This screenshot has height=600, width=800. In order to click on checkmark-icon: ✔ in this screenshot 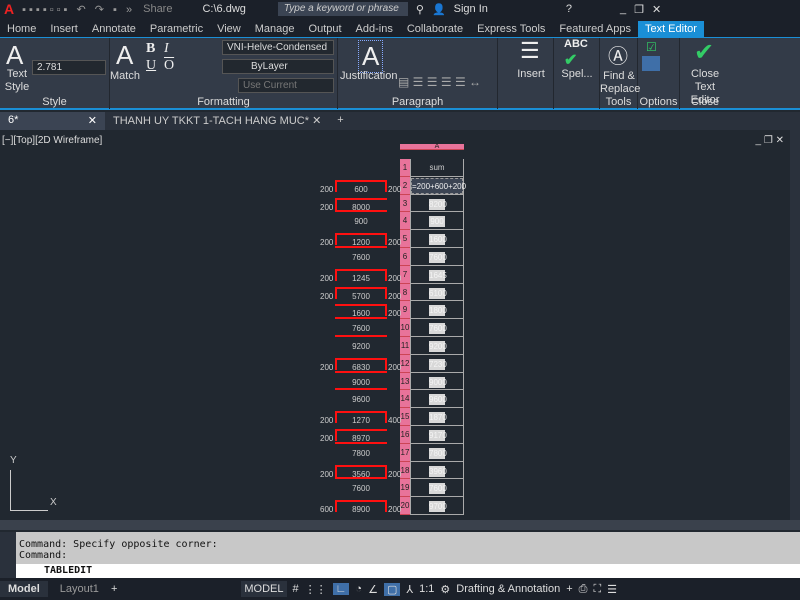, I will do `click(704, 52)`.